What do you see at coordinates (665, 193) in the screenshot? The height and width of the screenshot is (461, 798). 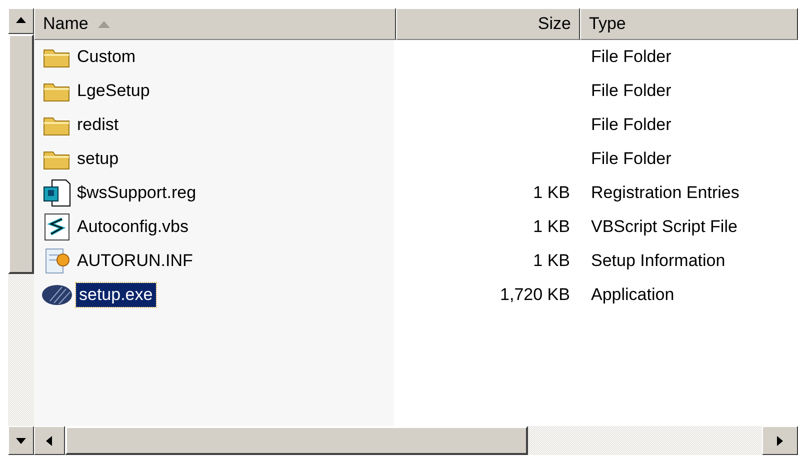 I see `file-type: Registration Entries` at bounding box center [665, 193].